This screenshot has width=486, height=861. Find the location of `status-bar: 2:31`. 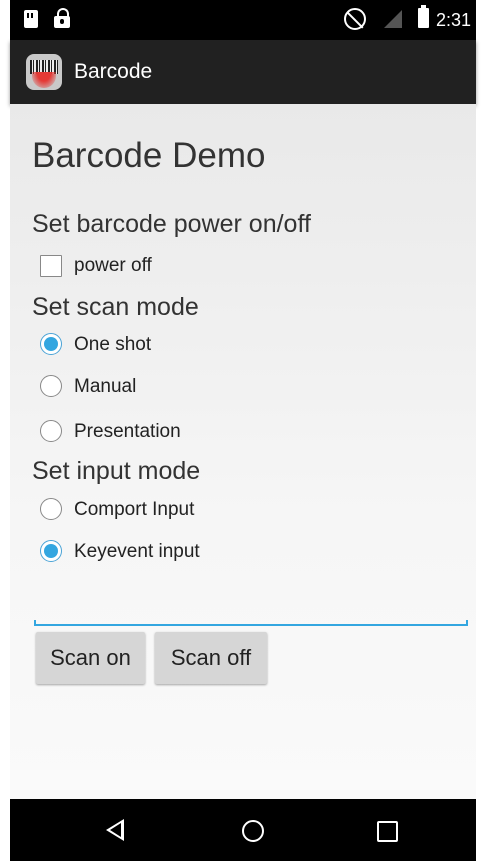

status-bar: 2:31 is located at coordinates (243, 20).